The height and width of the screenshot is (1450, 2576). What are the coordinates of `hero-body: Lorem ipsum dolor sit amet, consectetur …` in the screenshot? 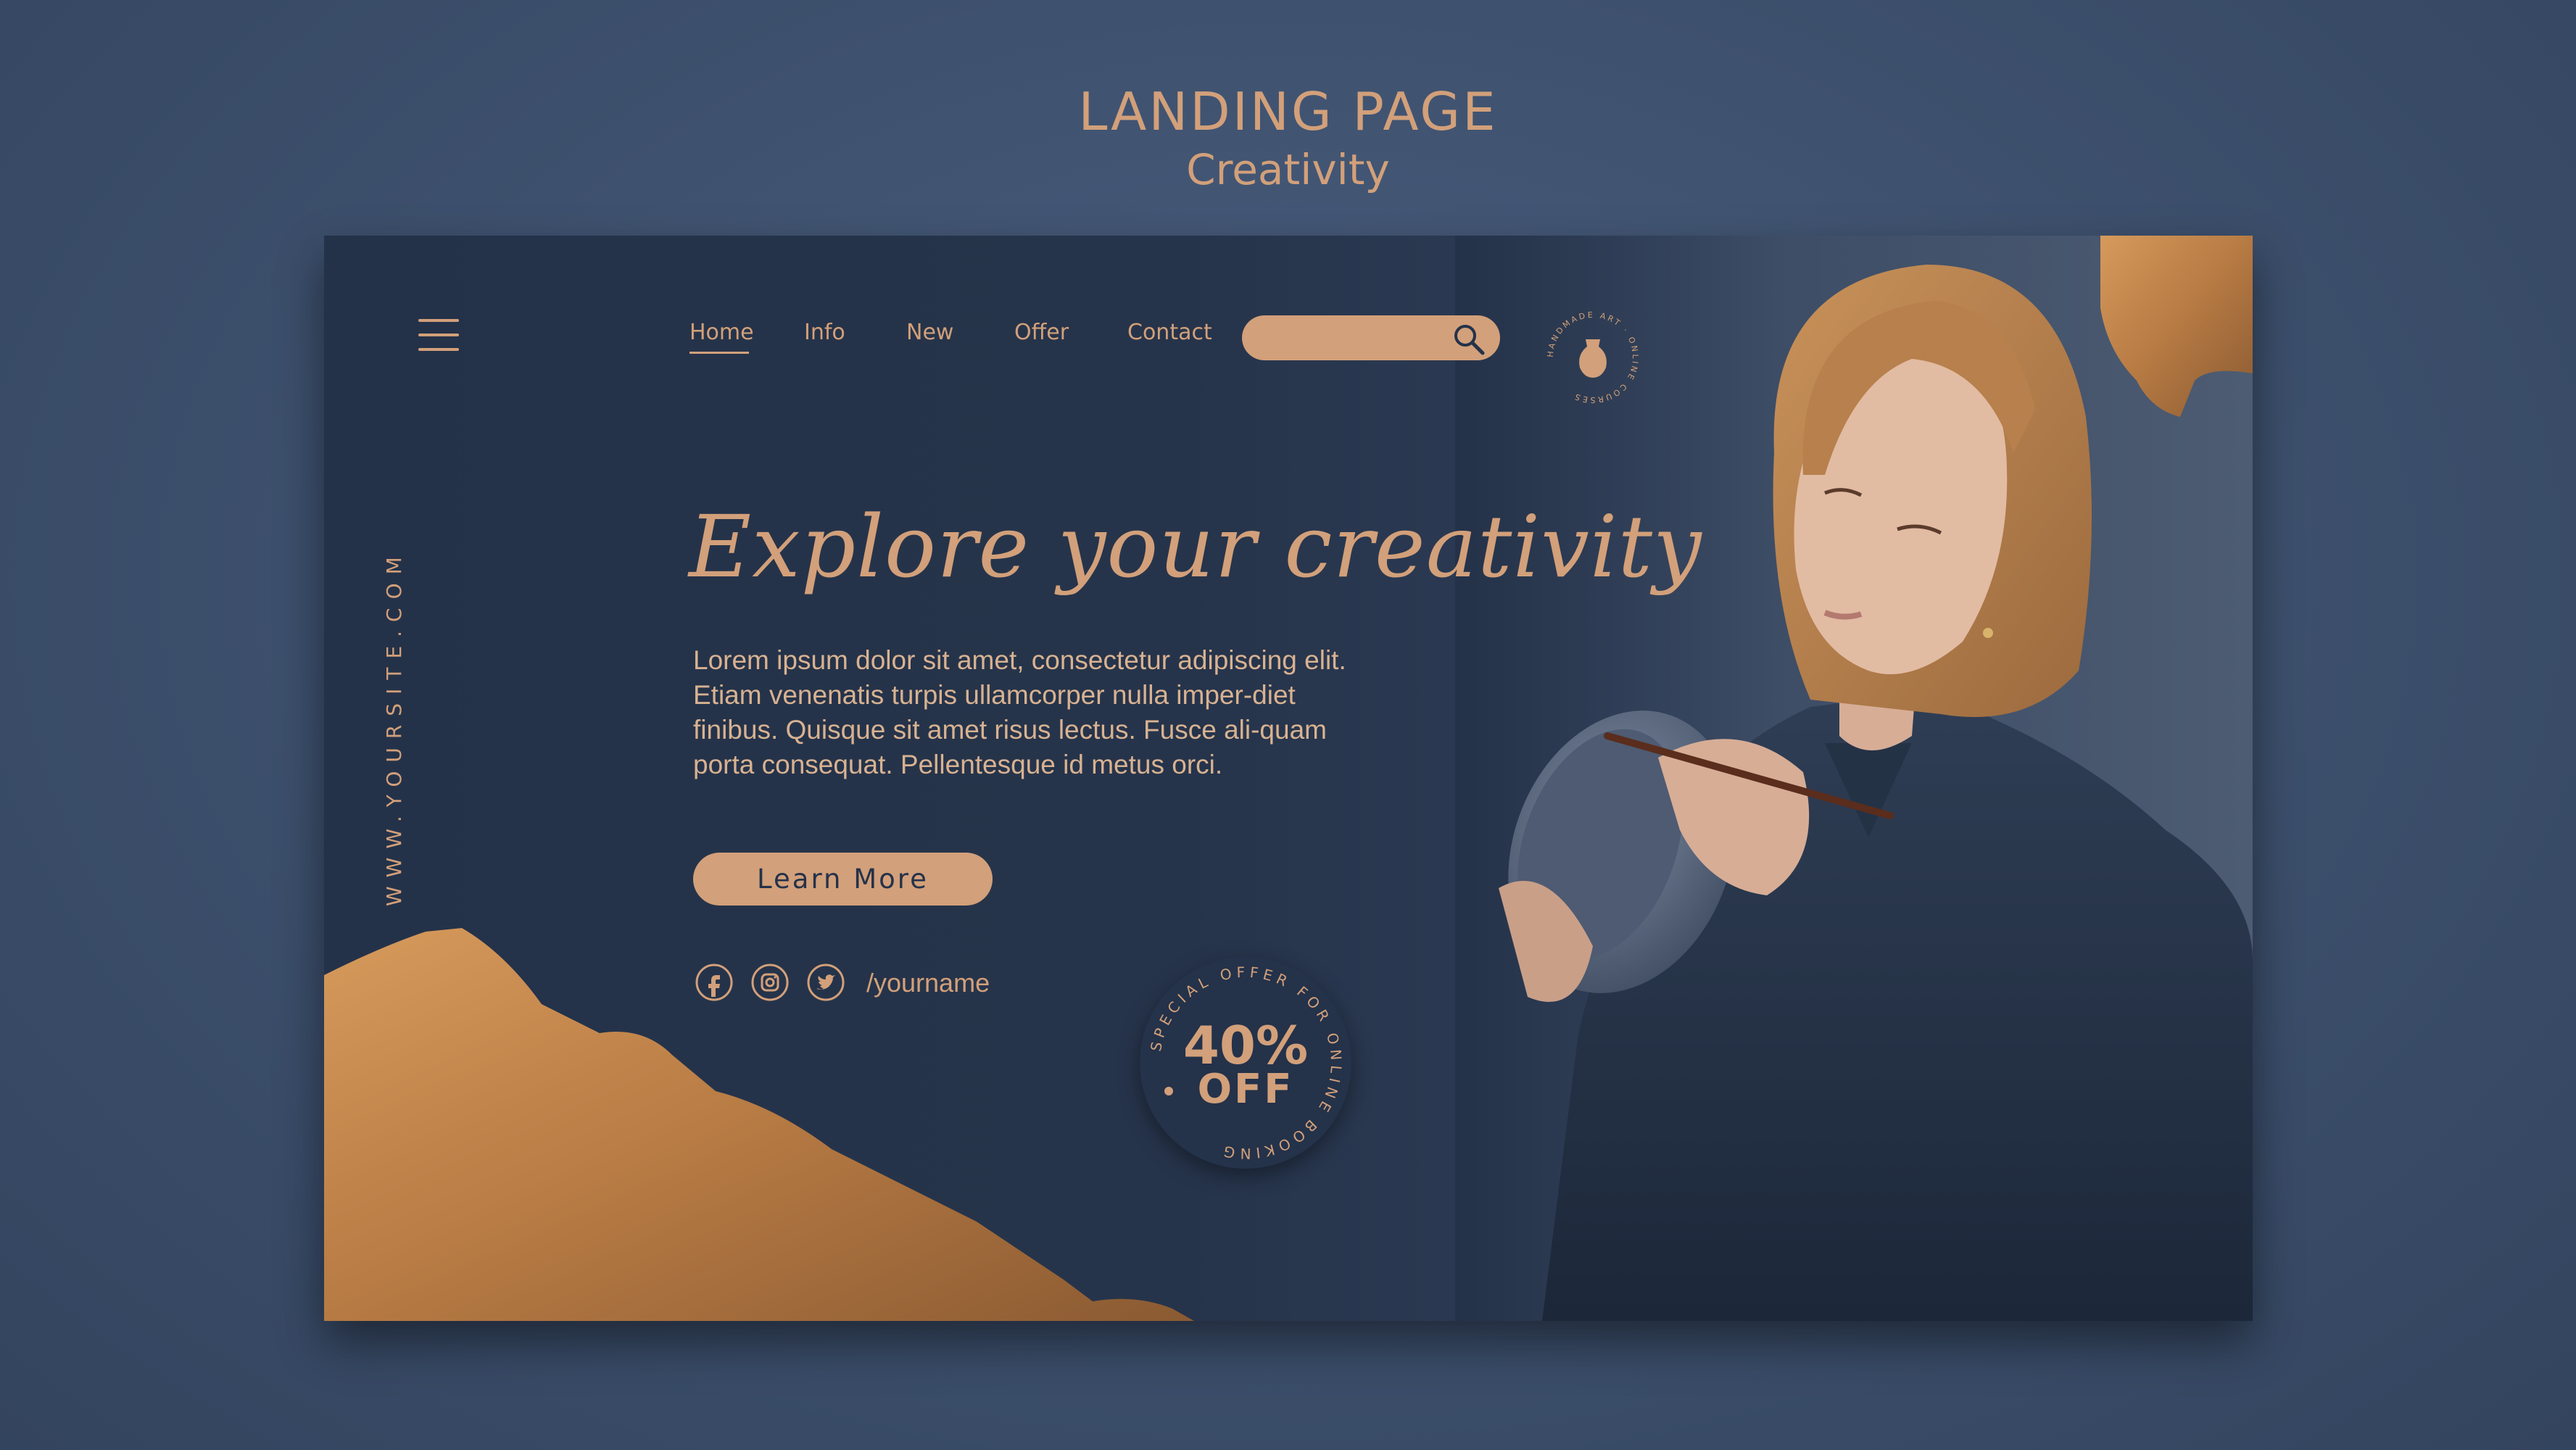 It's located at (1019, 712).